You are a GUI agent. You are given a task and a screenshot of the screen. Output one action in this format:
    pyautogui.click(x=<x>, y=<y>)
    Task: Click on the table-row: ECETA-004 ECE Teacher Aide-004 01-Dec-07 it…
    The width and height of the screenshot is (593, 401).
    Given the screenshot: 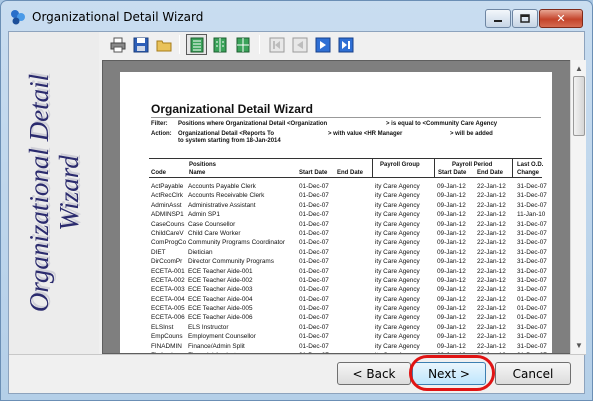 What is the action you would take?
    pyautogui.click(x=349, y=299)
    